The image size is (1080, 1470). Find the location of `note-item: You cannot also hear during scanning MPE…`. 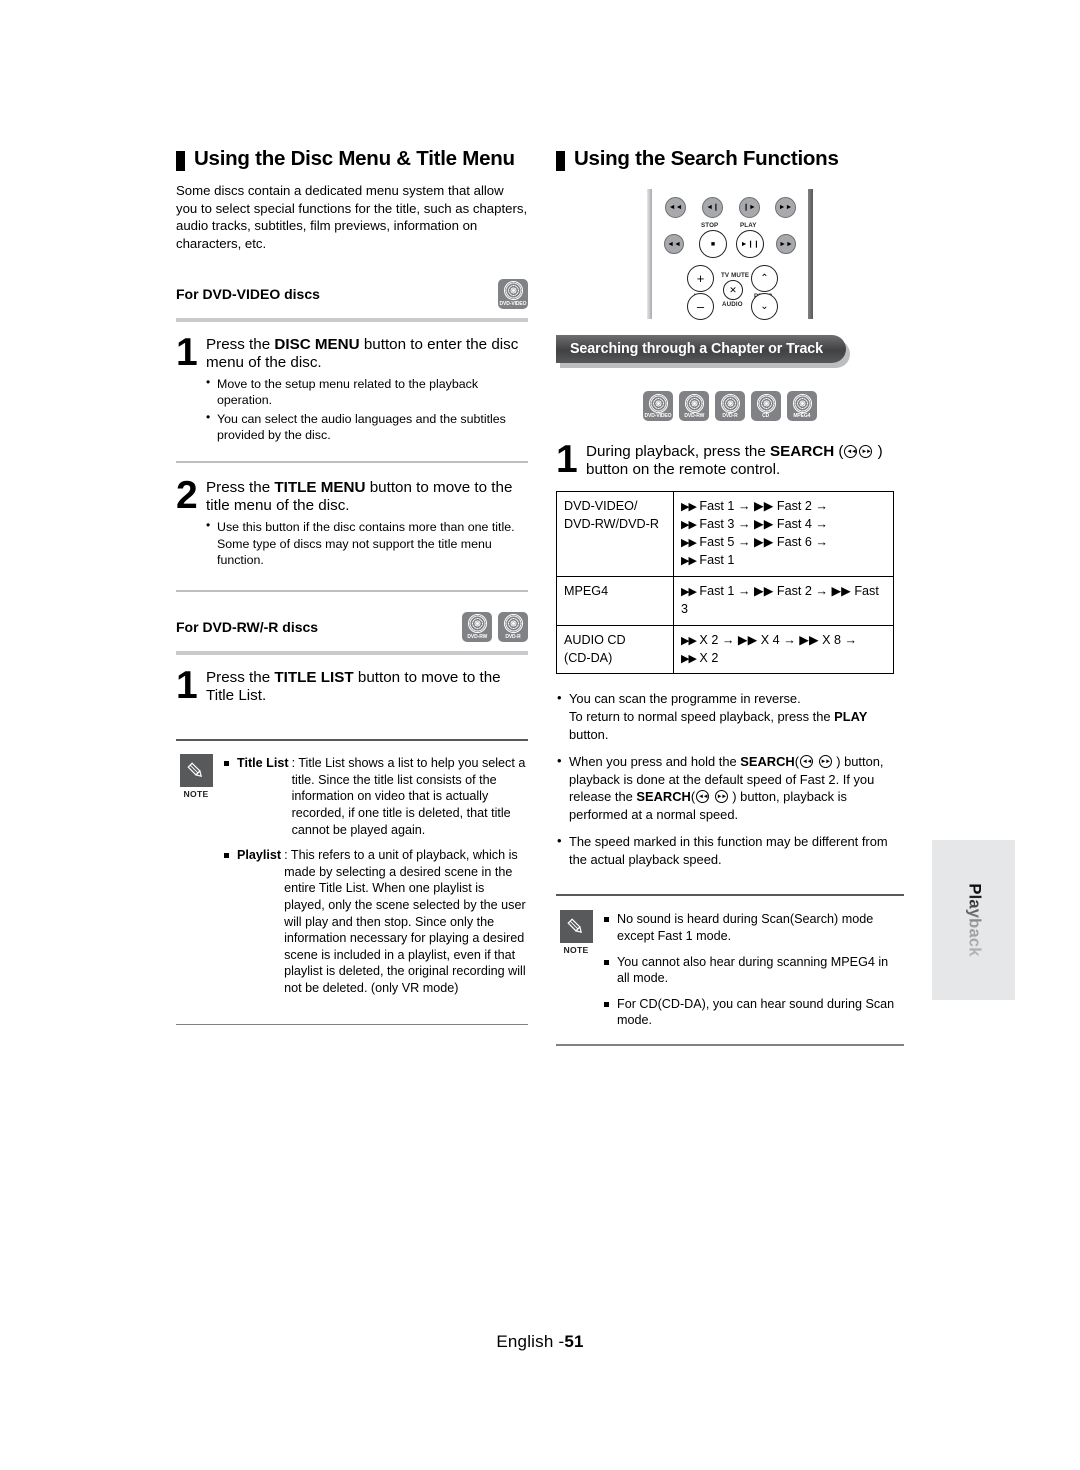

note-item: You cannot also hear during scanning MPE… is located at coordinates (754, 970).